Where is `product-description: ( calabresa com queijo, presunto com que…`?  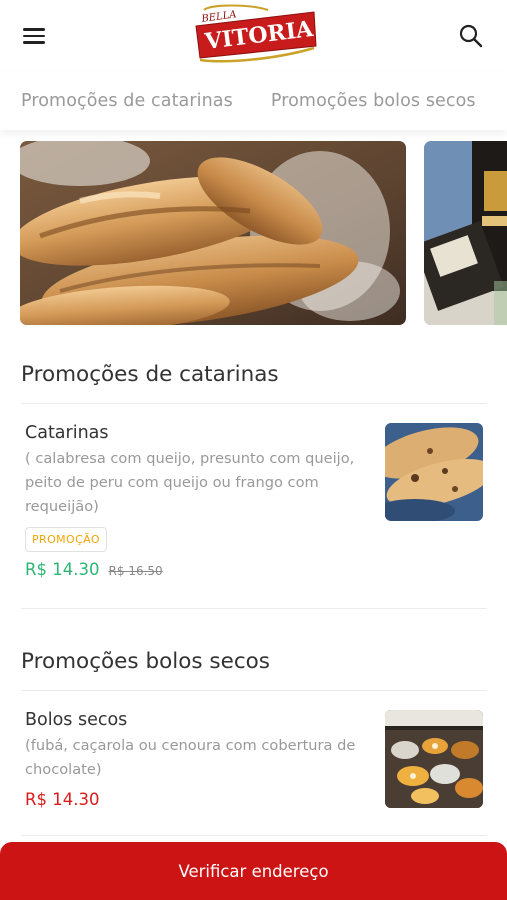 product-description: ( calabresa com queijo, presunto com que… is located at coordinates (190, 482).